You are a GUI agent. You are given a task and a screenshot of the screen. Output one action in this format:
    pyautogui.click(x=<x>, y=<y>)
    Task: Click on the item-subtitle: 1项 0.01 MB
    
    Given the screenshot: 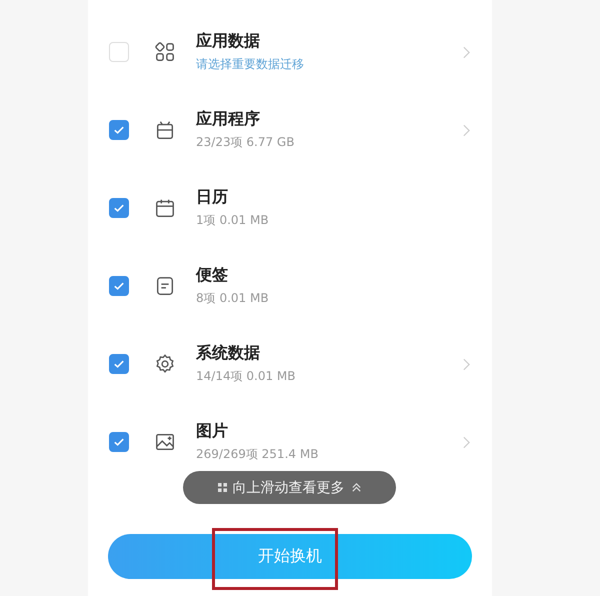 What is the action you would take?
    pyautogui.click(x=233, y=220)
    